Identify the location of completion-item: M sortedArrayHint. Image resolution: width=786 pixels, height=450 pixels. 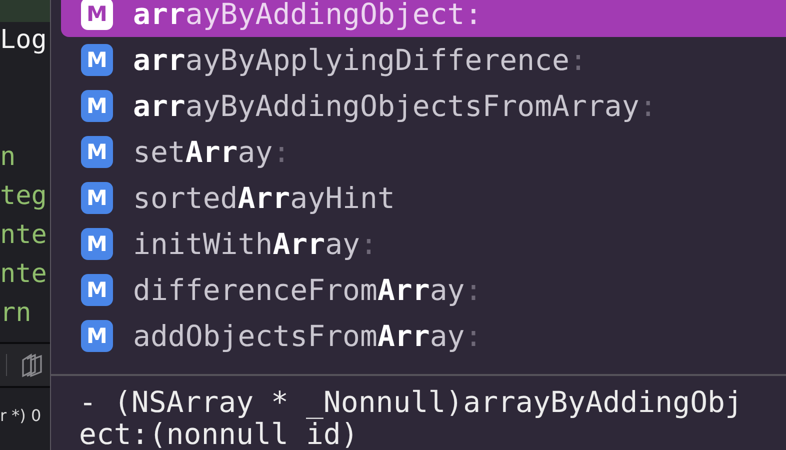
(423, 198).